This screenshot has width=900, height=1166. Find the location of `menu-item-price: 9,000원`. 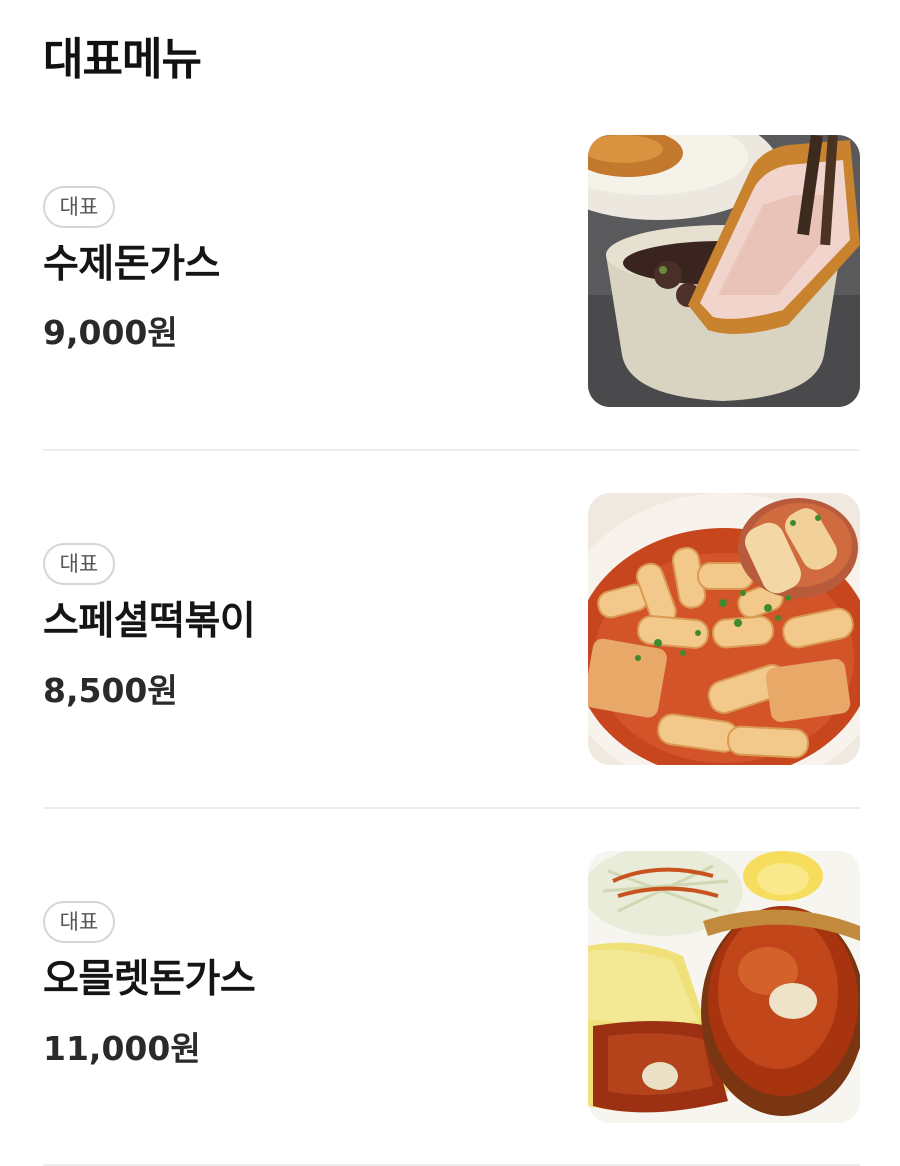

menu-item-price: 9,000원 is located at coordinates (110, 332).